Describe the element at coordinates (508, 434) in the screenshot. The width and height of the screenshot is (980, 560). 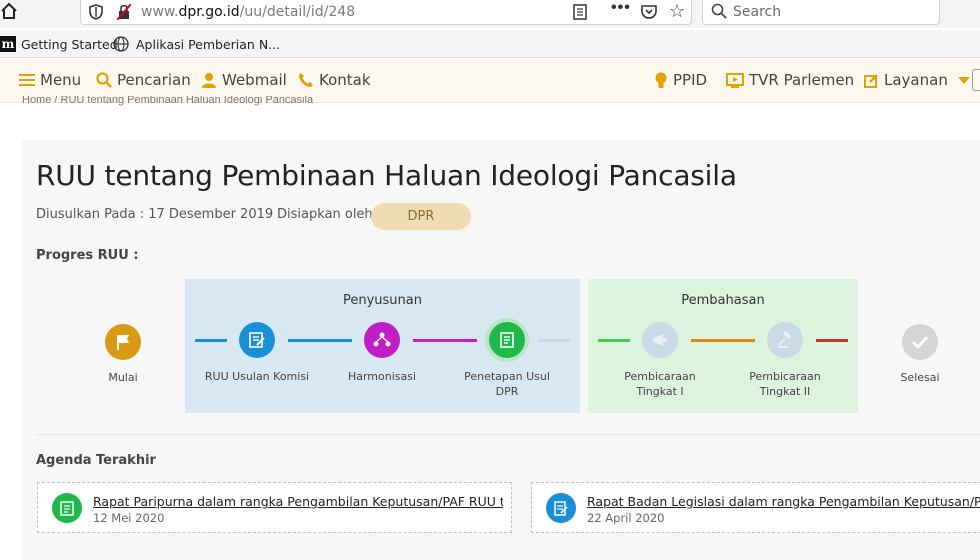
I see `section-divider` at that location.